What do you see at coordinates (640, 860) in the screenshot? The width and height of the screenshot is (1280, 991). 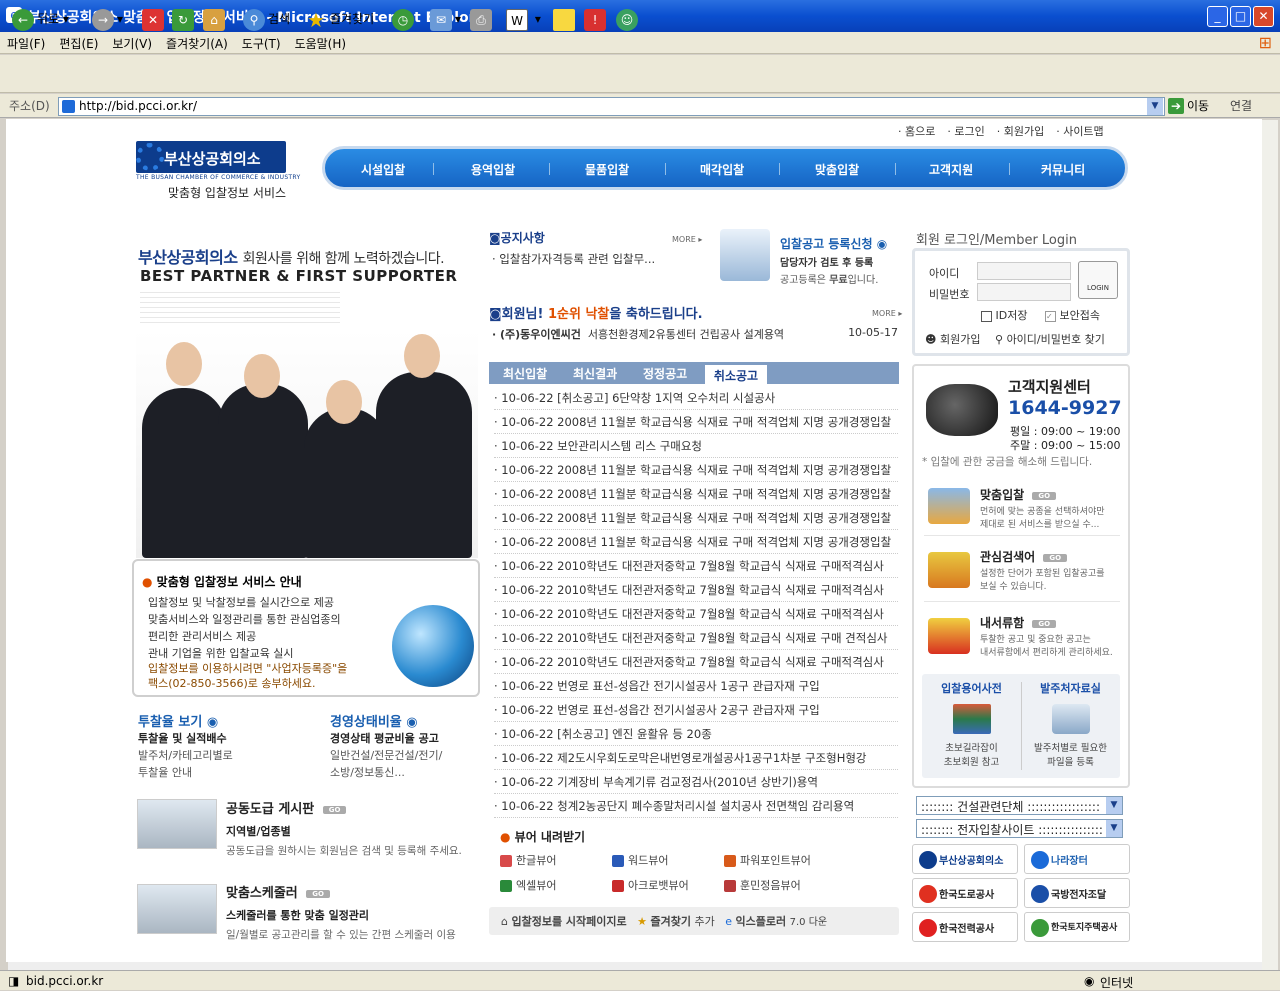 I see `word-viewer-link: 워드뷰어` at bounding box center [640, 860].